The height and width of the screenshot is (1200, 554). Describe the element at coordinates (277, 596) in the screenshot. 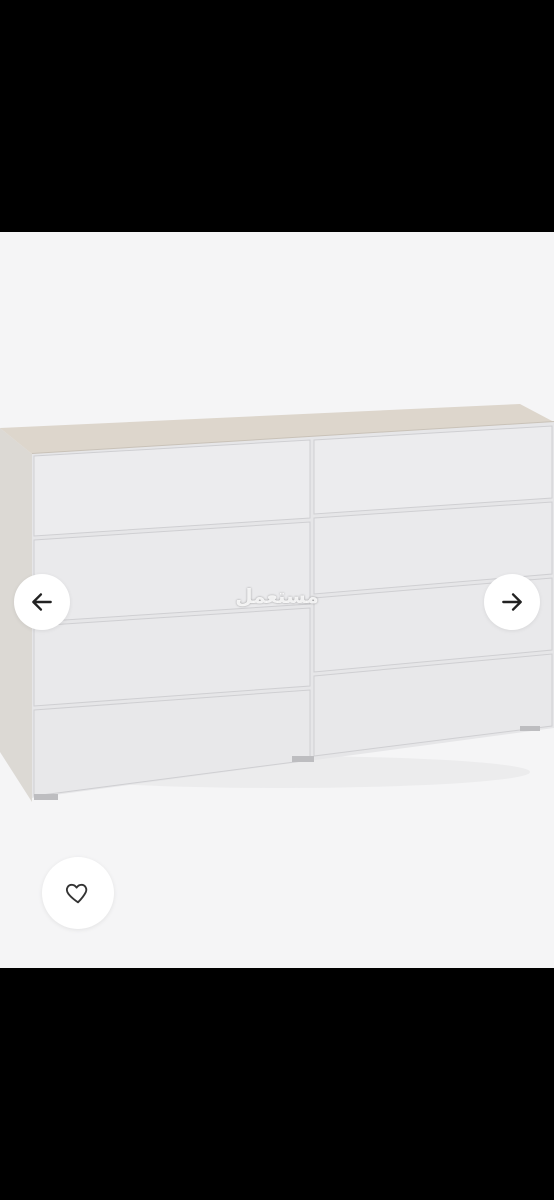

I see `watermark: مستعمل` at that location.